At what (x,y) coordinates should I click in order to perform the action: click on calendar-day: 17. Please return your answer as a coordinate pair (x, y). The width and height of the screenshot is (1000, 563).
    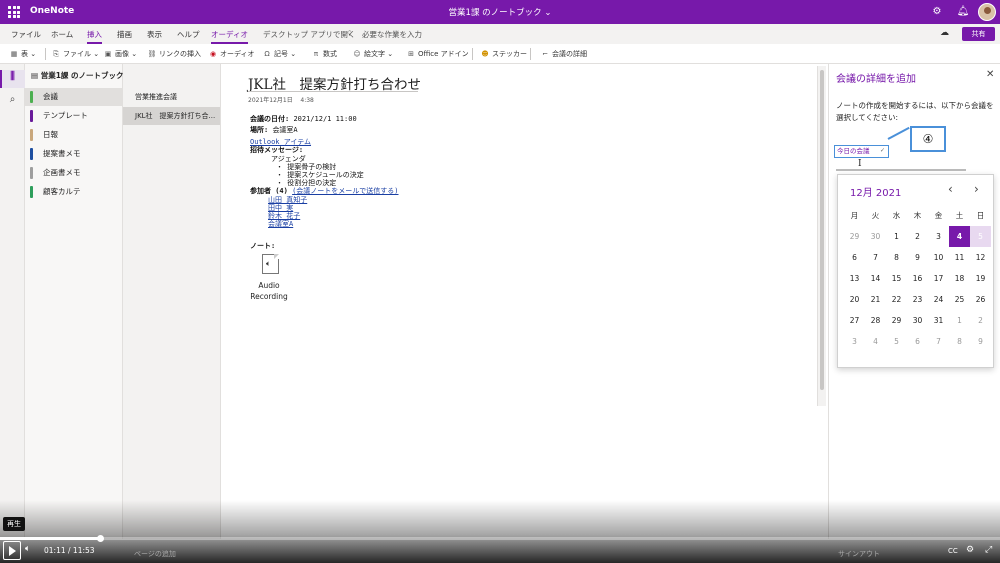
    Looking at the image, I should click on (938, 278).